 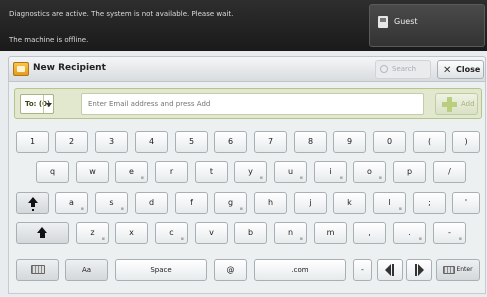 I want to click on key-label: -, so click(x=449, y=232).